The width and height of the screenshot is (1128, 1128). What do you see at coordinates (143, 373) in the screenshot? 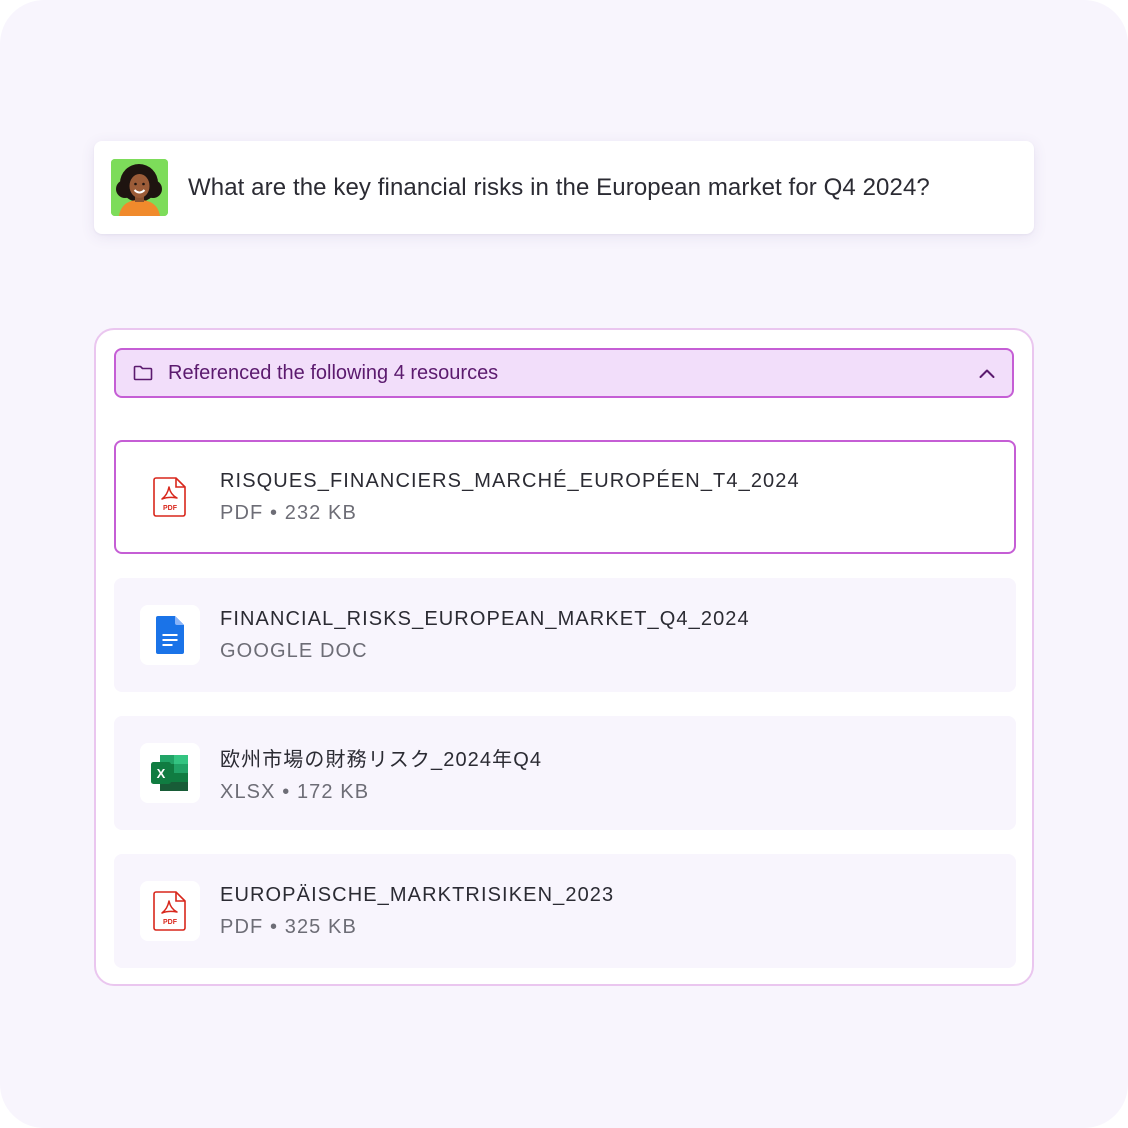
I see `folder-icon` at bounding box center [143, 373].